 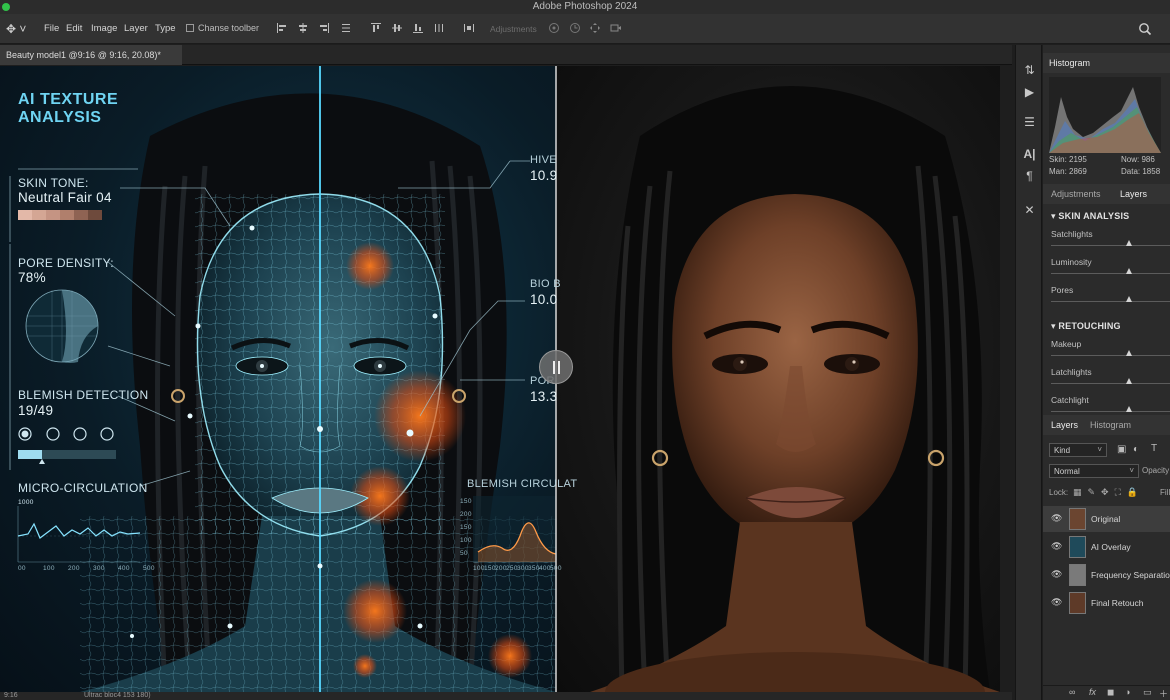 I want to click on chevron-down-icon: ˅, so click(x=1099, y=449).